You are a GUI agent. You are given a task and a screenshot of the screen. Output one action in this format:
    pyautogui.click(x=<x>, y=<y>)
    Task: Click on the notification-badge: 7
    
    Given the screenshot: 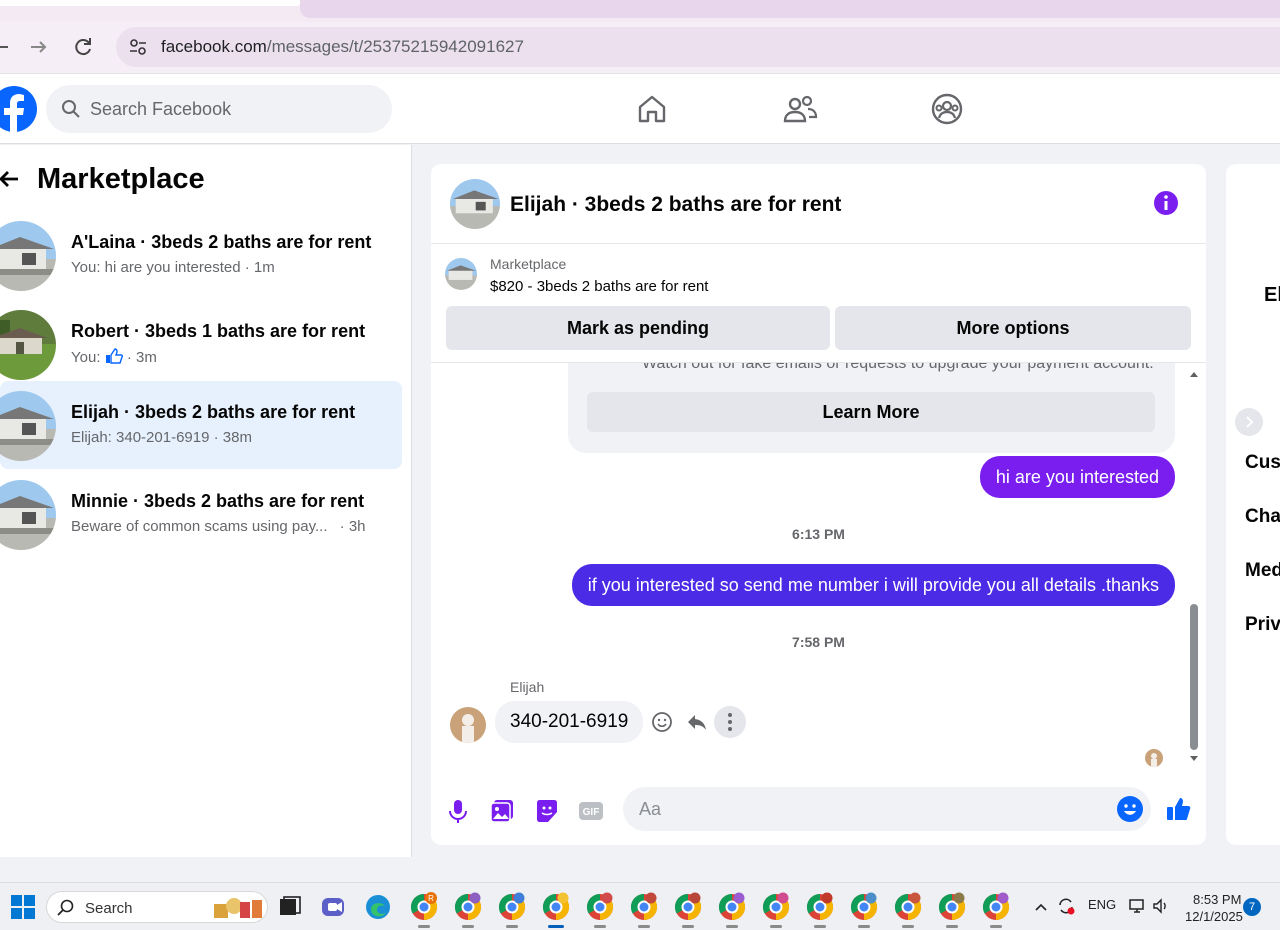 What is the action you would take?
    pyautogui.click(x=1252, y=907)
    